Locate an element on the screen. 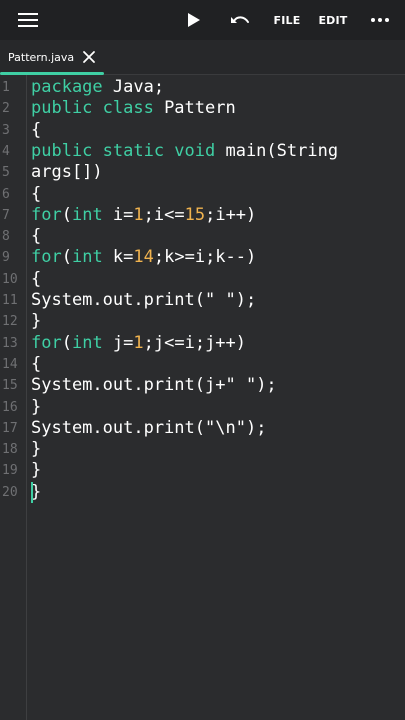 The width and height of the screenshot is (405, 720). code-token: j= is located at coordinates (118, 342).